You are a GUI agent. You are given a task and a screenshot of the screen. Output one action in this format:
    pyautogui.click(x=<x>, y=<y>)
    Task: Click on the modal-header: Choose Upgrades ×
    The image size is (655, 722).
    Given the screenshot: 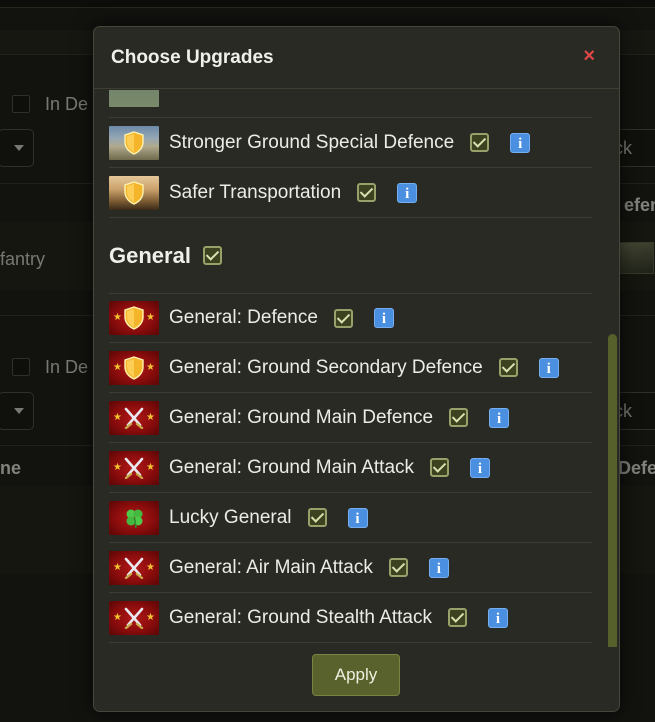 What is the action you would take?
    pyautogui.click(x=356, y=58)
    